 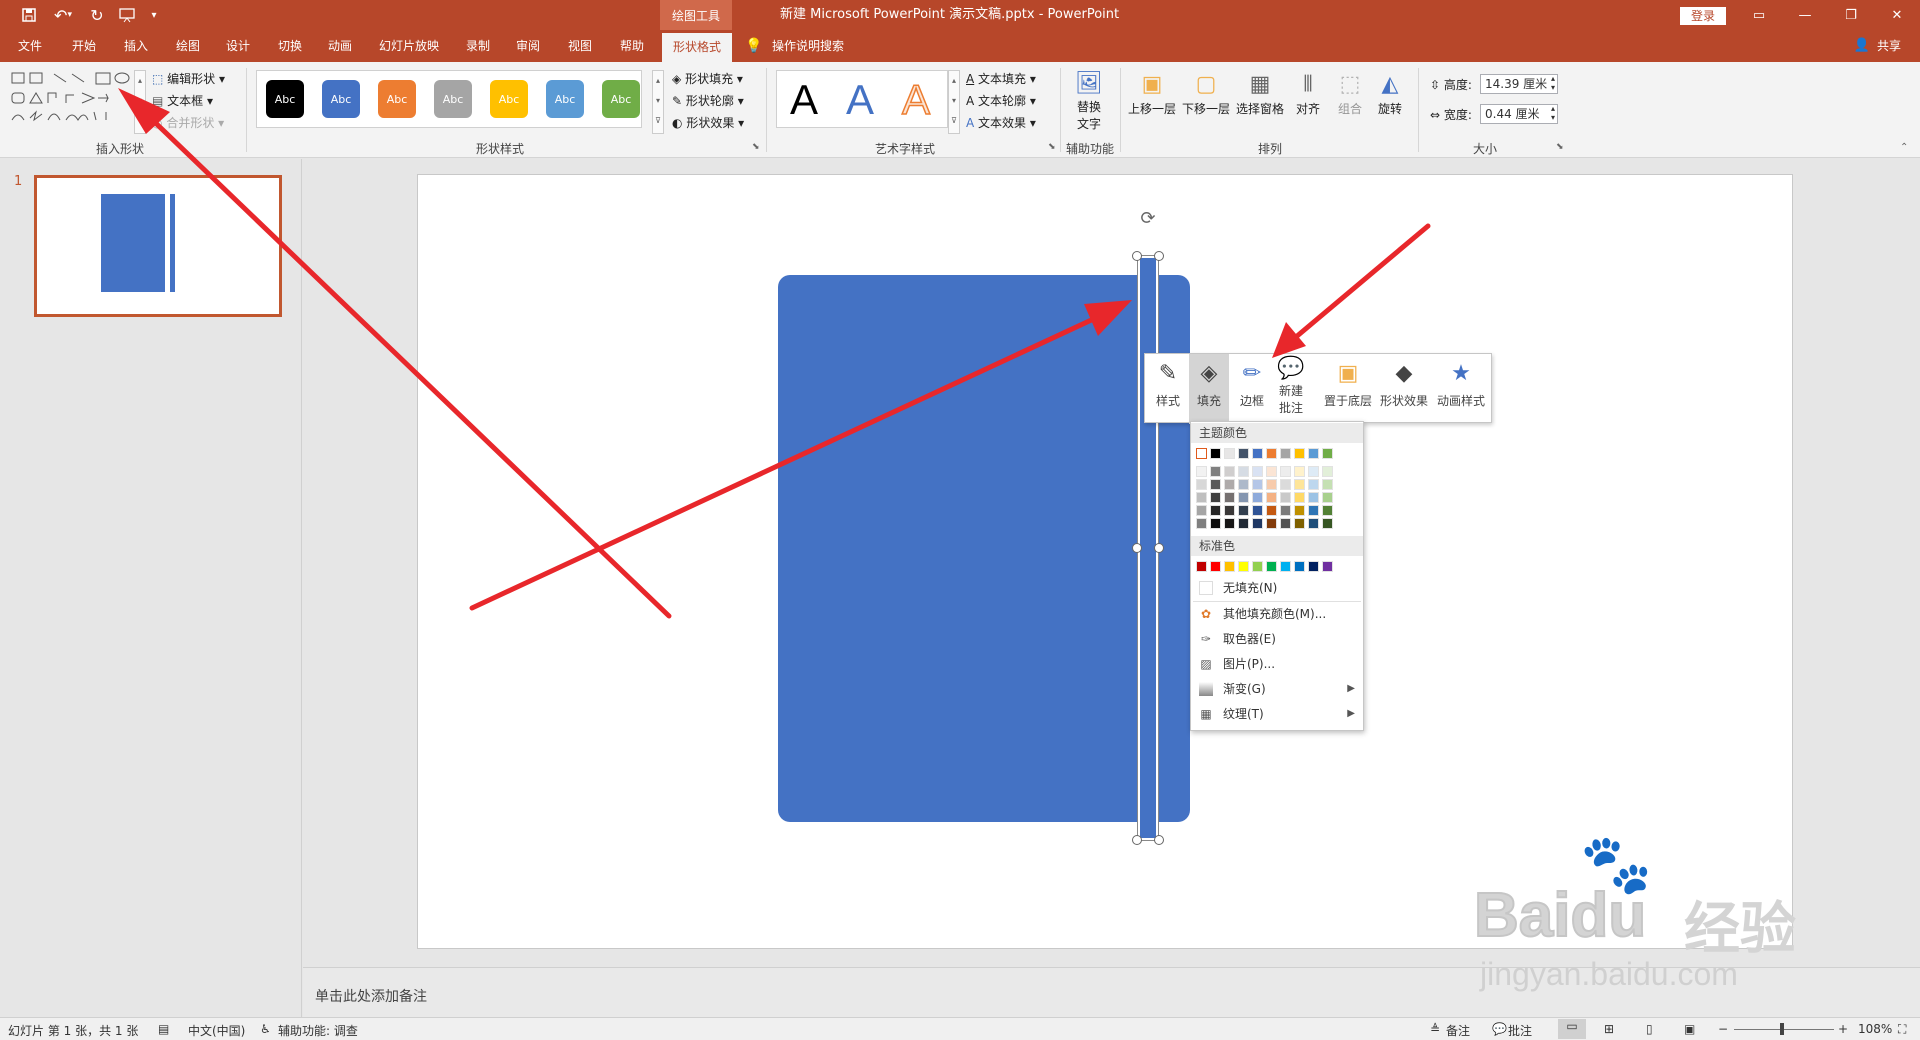 I want to click on send-backward-button: ▢ 下移一层, so click(x=1206, y=103).